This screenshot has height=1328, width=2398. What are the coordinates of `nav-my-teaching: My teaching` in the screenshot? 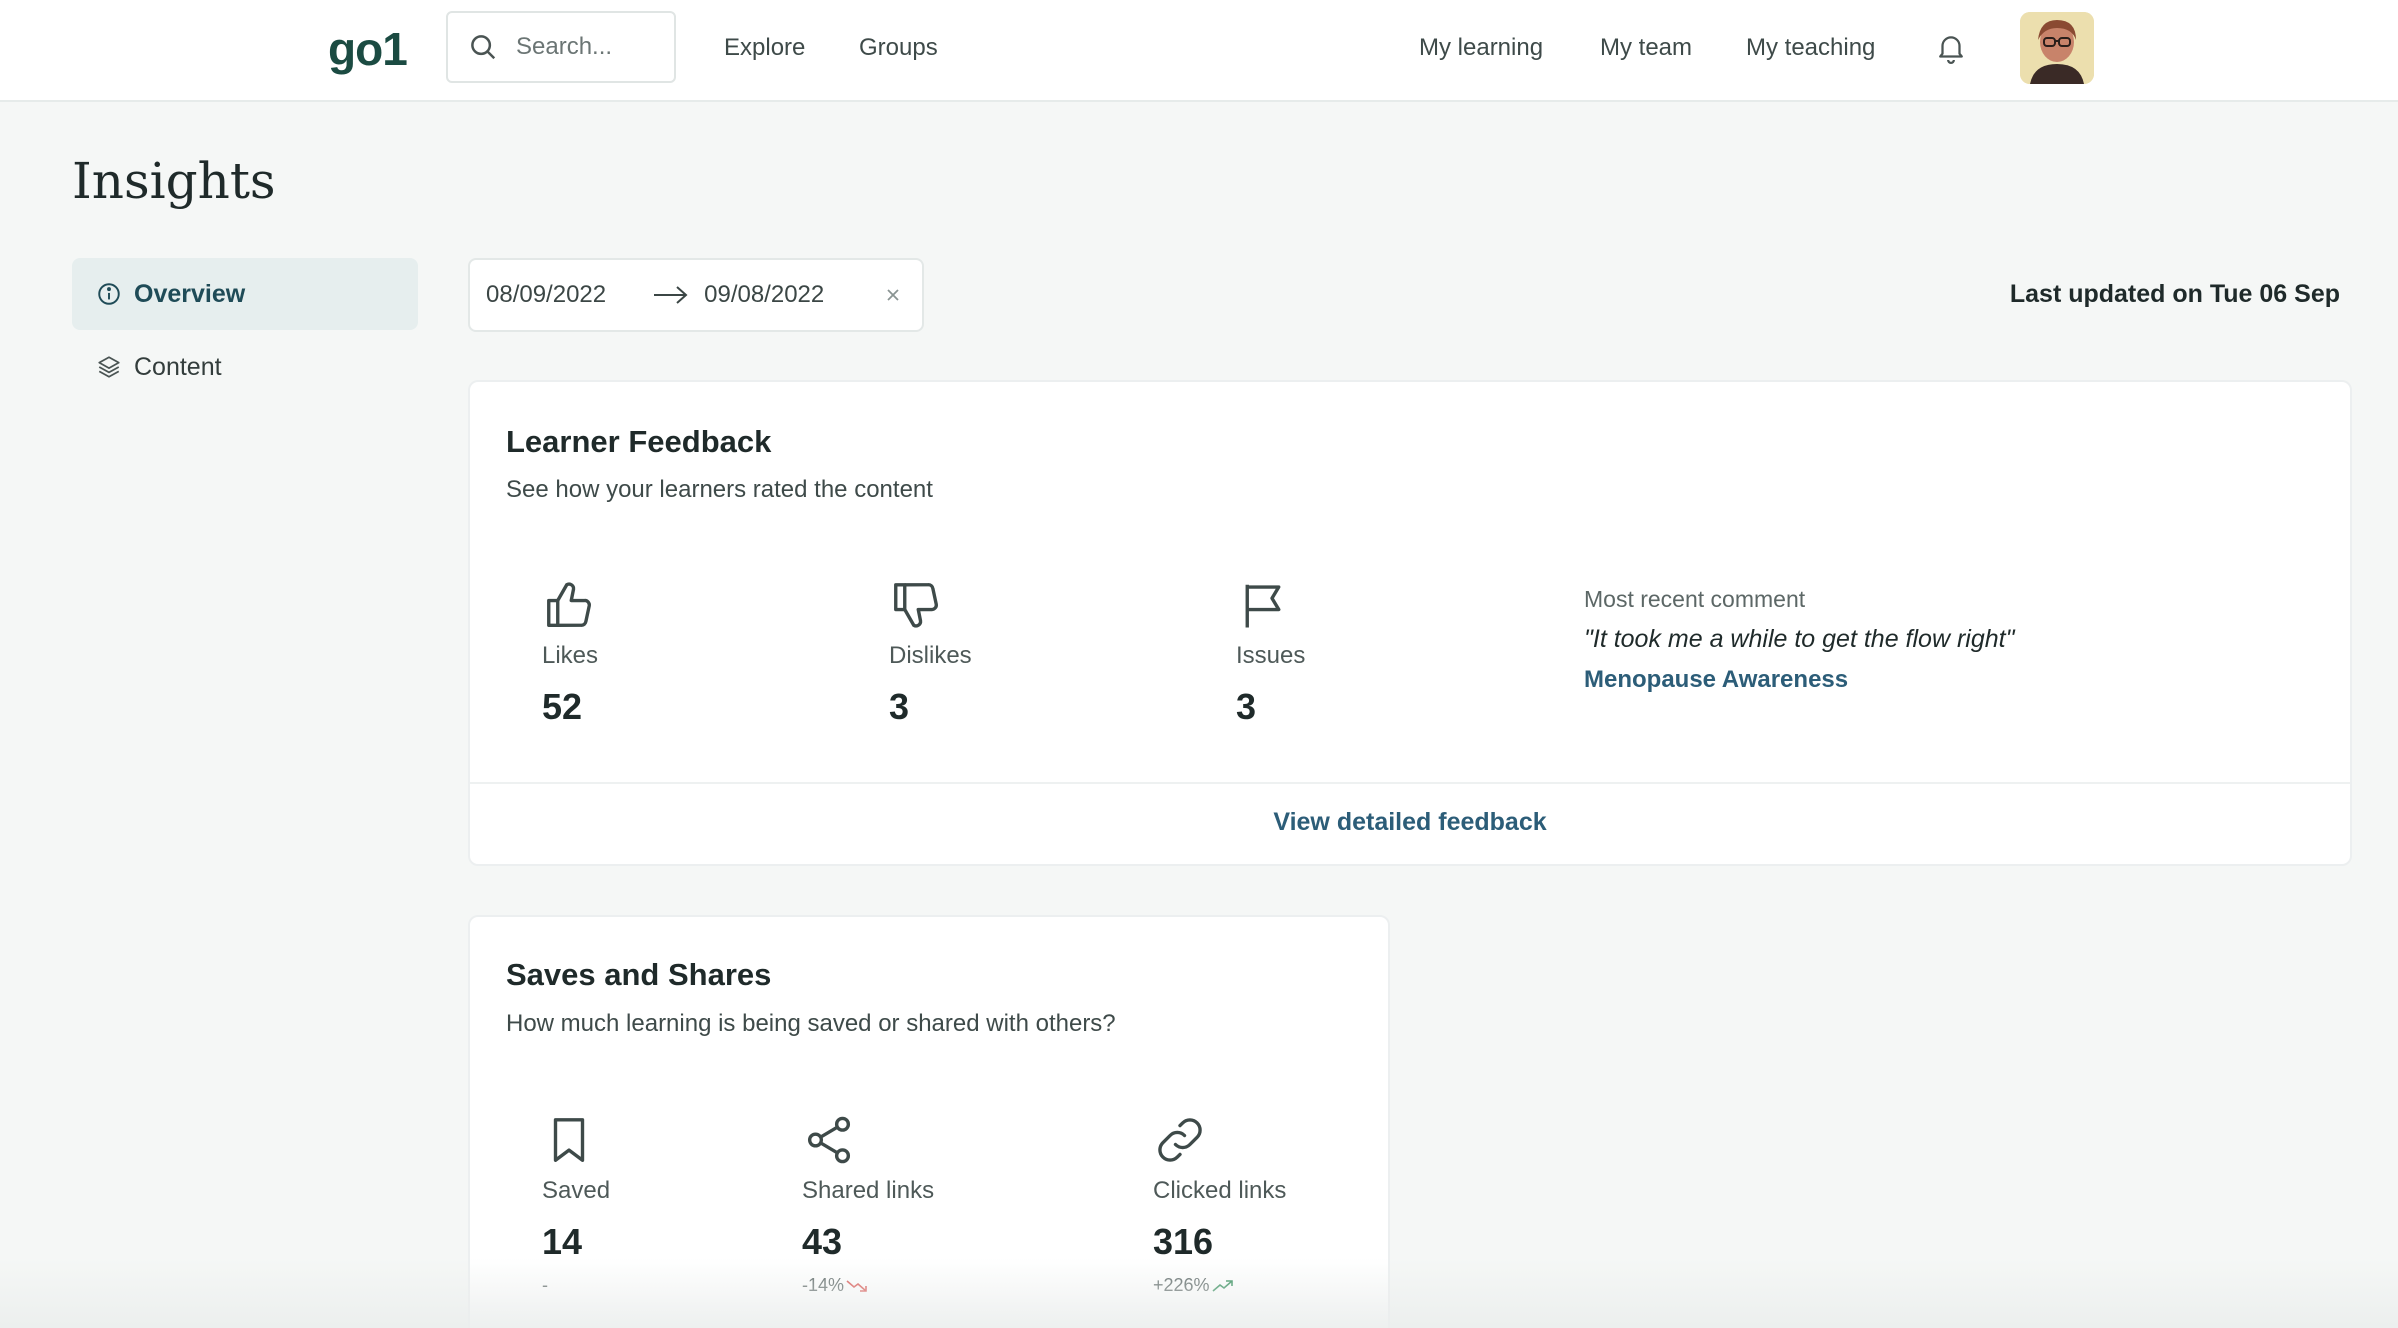 It's located at (1810, 48).